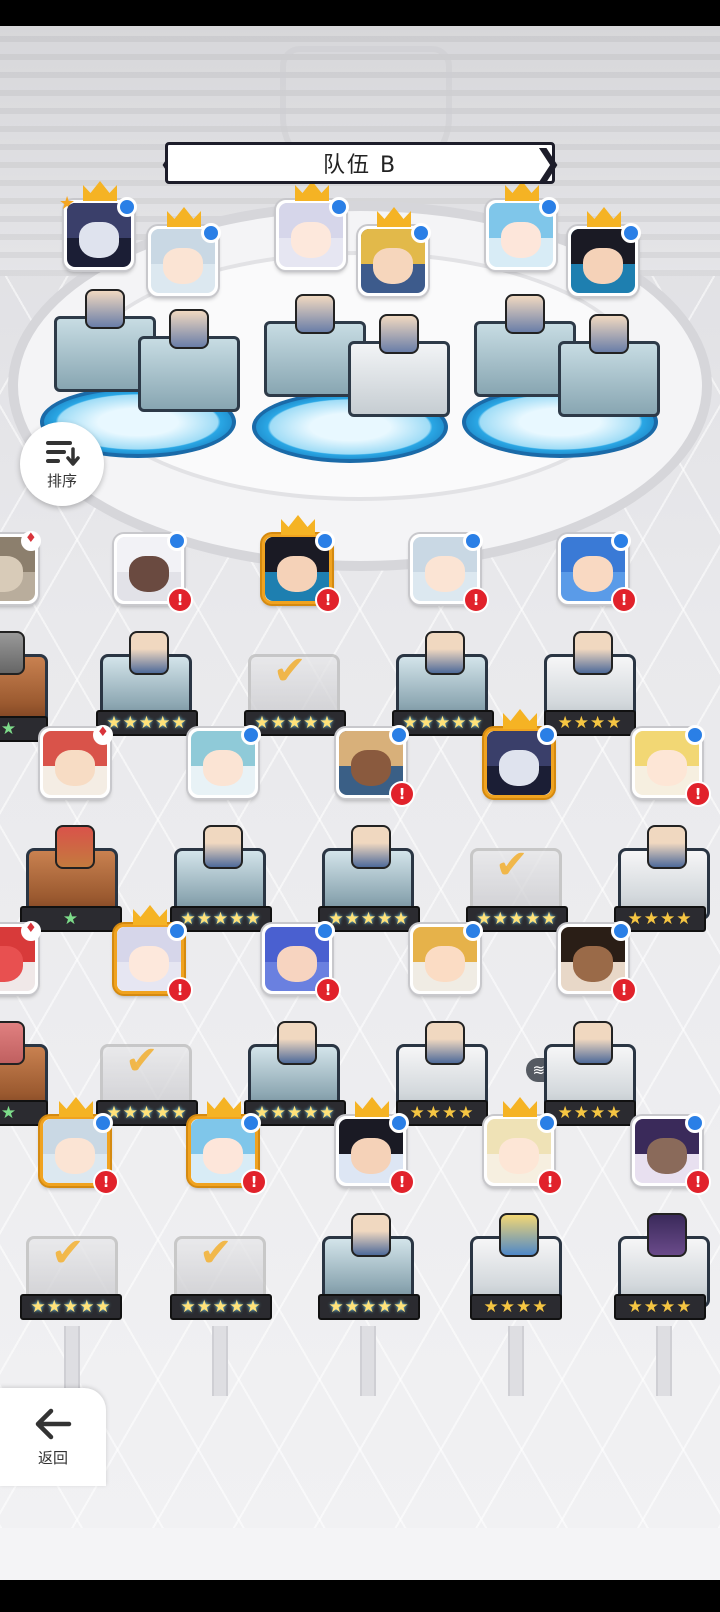 The height and width of the screenshot is (1612, 720). What do you see at coordinates (53, 1437) in the screenshot?
I see `back-button: 返回` at bounding box center [53, 1437].